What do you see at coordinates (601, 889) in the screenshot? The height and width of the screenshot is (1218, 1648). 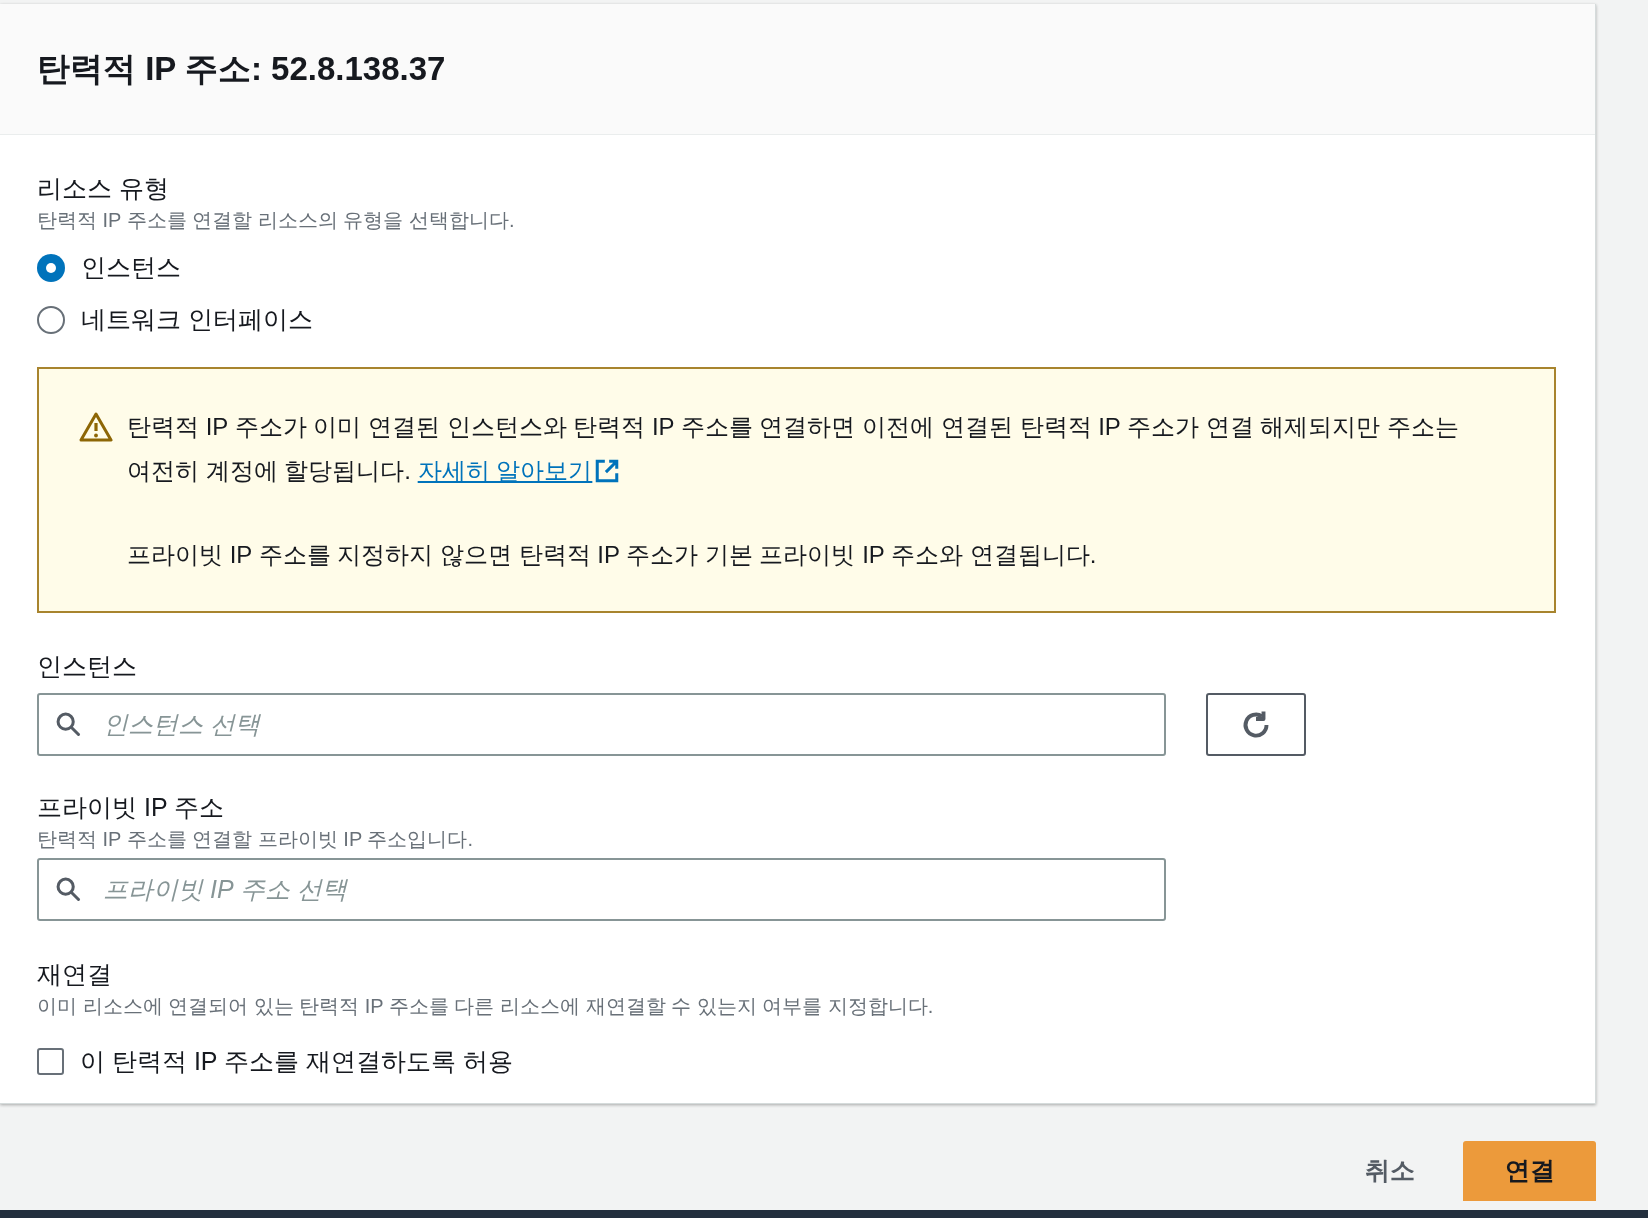 I see `private-ip-search-field: 프라이빗 IP 주소 선택` at bounding box center [601, 889].